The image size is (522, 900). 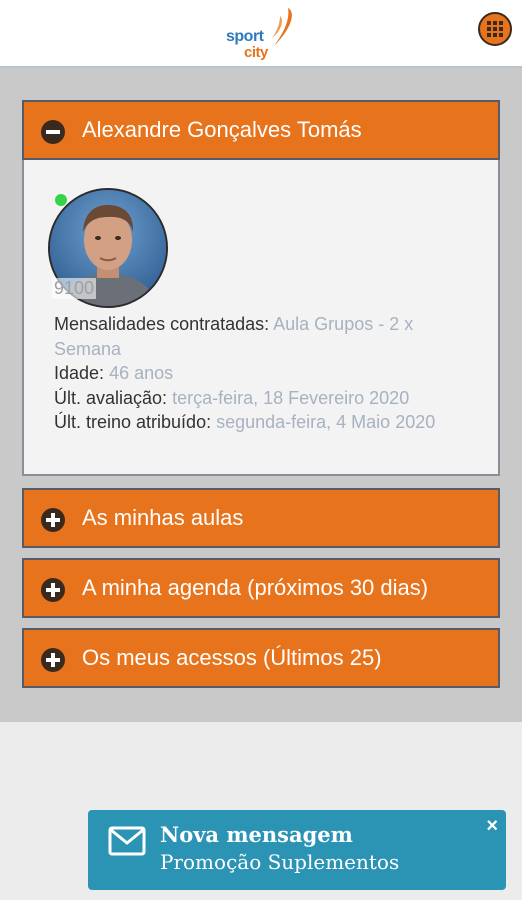 I want to click on app-header: sport city, so click(x=261, y=34).